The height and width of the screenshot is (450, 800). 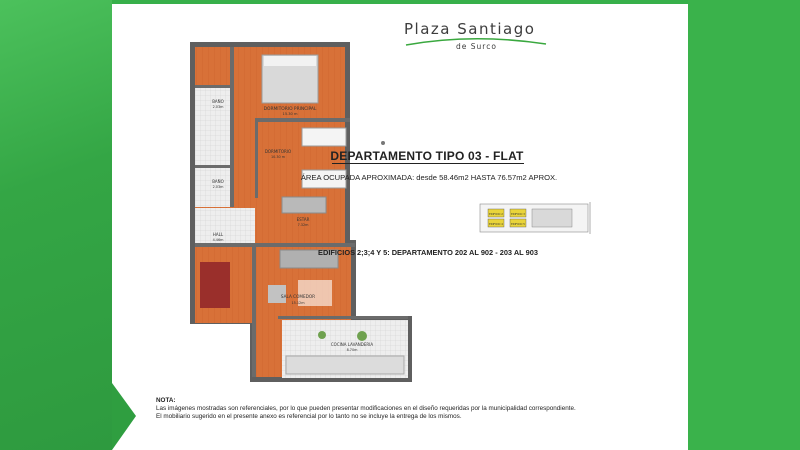 I want to click on label-kitchen-area: 8.70m, so click(x=353, y=350).